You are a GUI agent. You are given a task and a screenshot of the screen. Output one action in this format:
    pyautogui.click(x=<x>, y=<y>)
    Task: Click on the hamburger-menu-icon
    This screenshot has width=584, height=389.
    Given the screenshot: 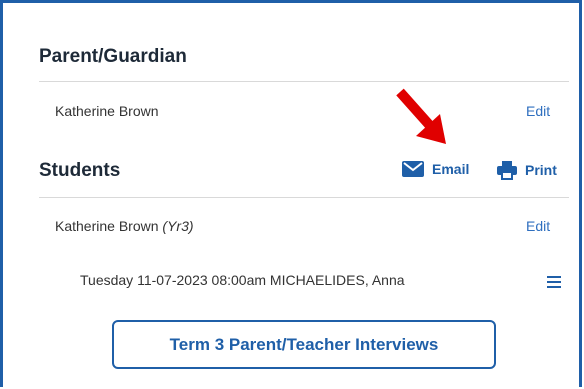 What is the action you would take?
    pyautogui.click(x=554, y=282)
    